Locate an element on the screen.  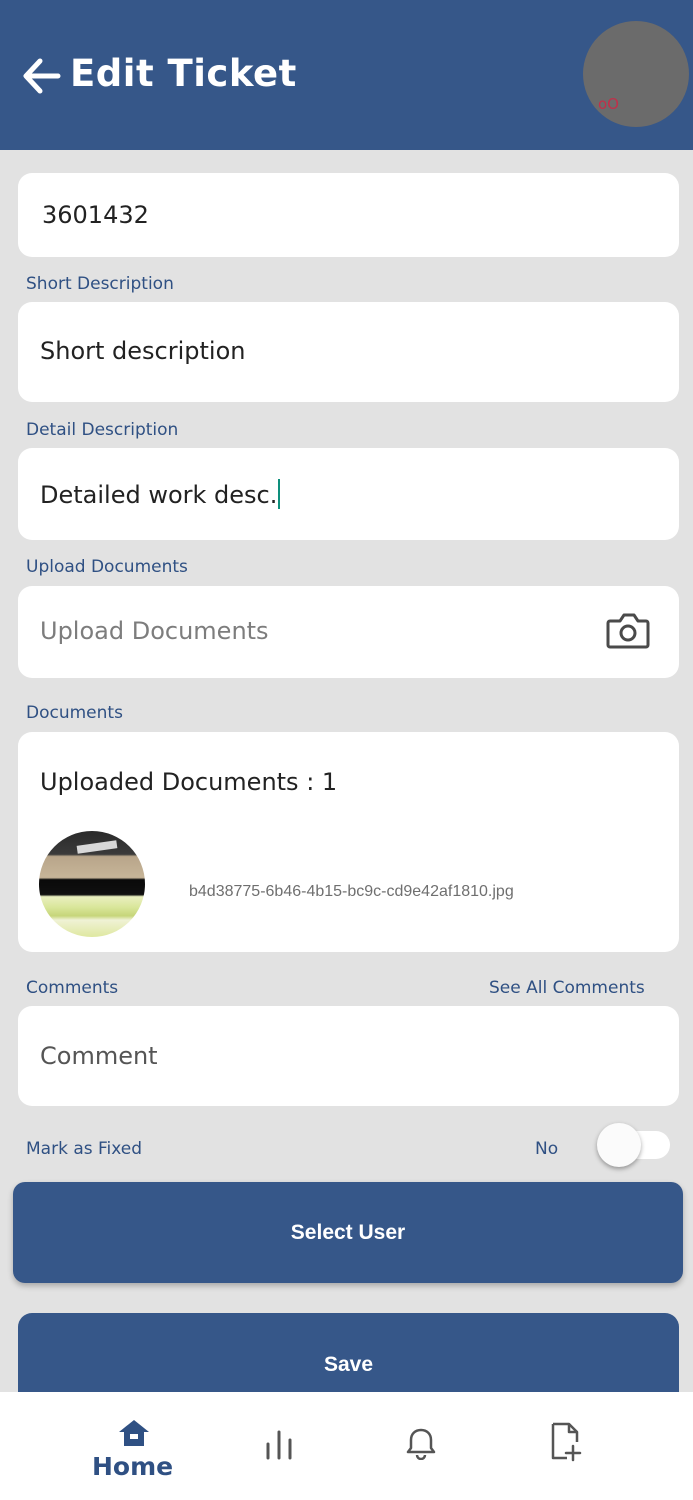
bell-icon is located at coordinates (421, 1443).